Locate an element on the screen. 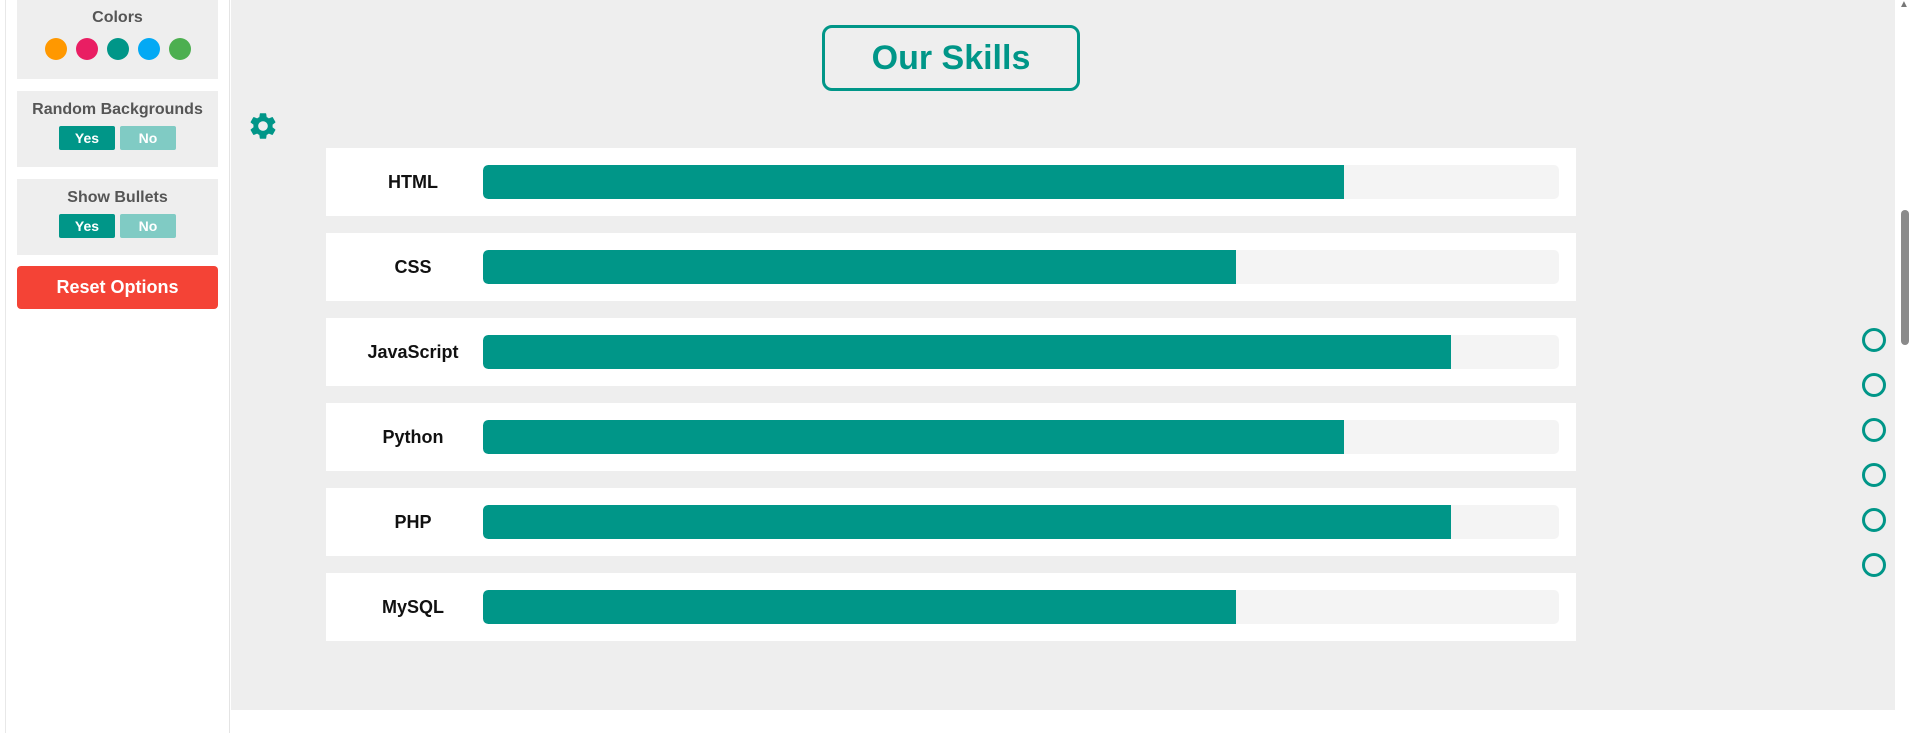 This screenshot has width=1913, height=733. skill-row: JavaScript is located at coordinates (951, 352).